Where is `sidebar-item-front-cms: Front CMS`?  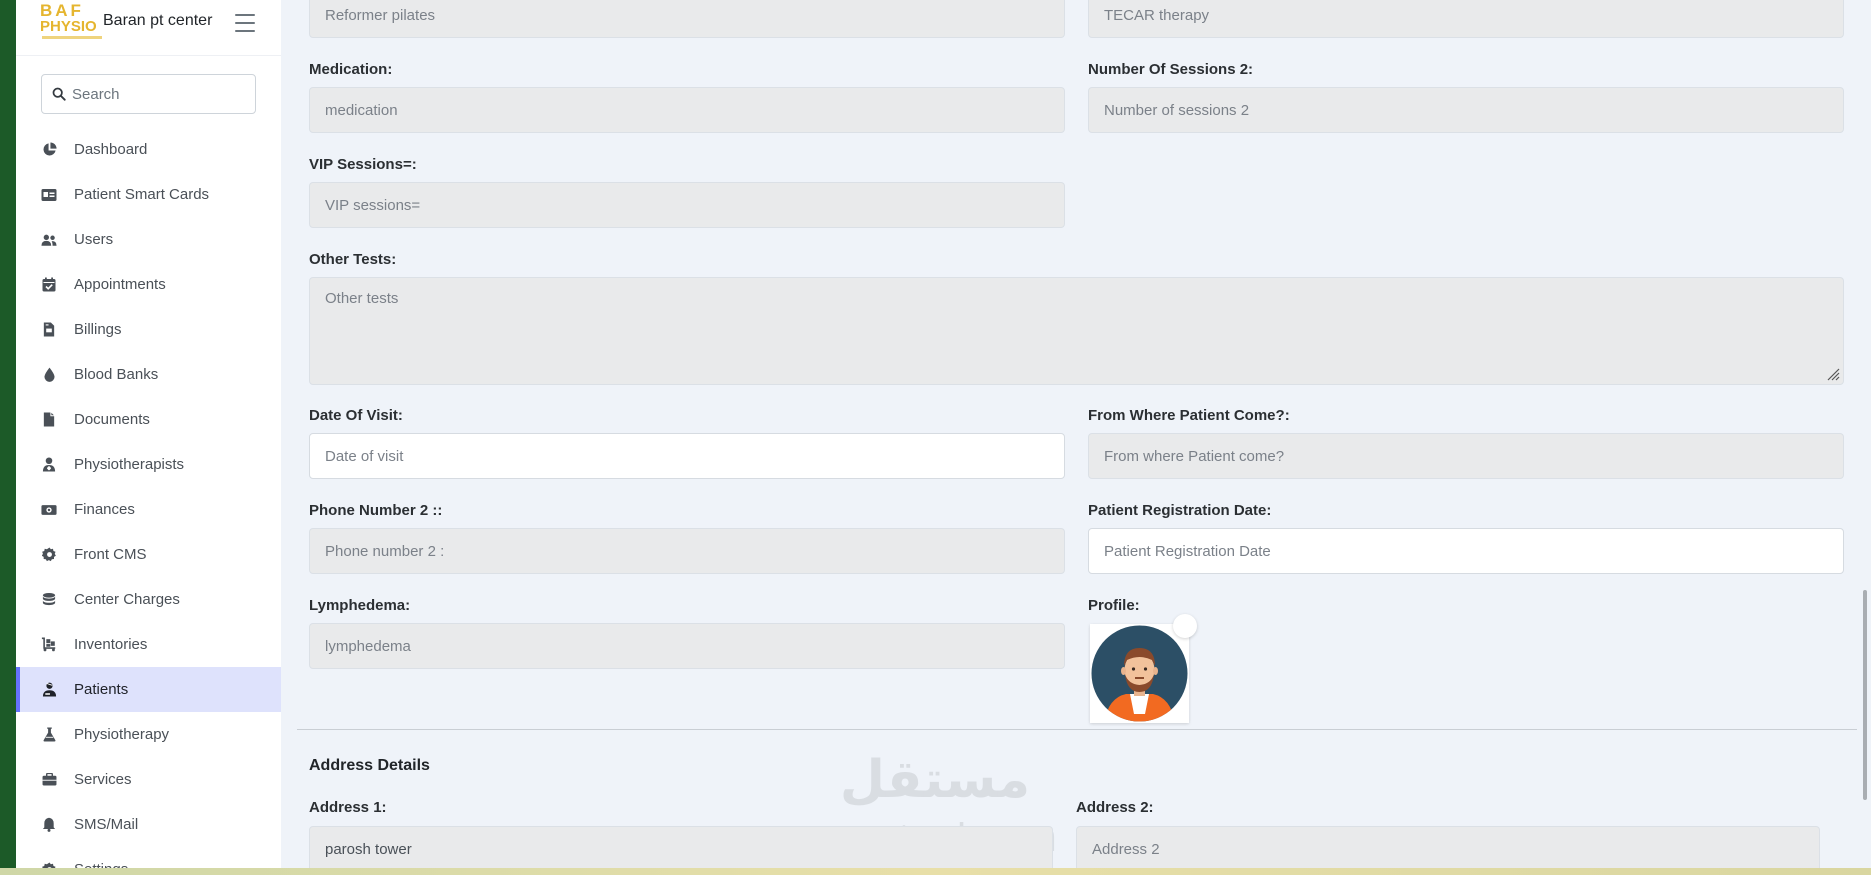
sidebar-item-front-cms: Front CMS is located at coordinates (148, 554).